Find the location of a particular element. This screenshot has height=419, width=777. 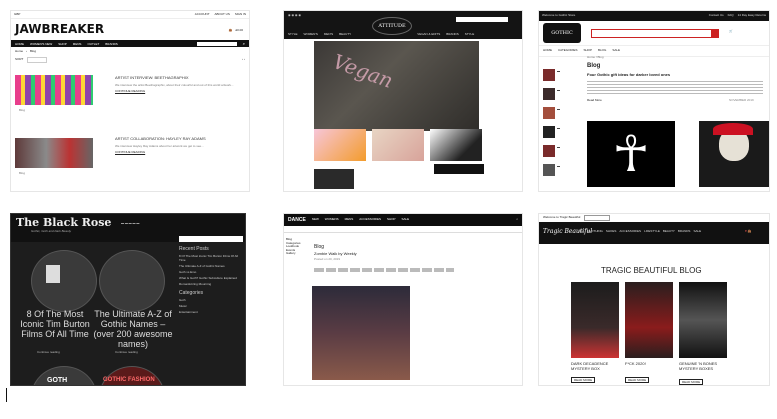

site-logo: DANCE is located at coordinates (297, 220).